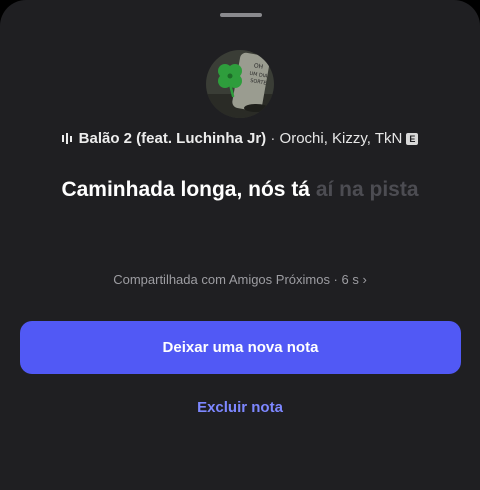 The image size is (480, 490). I want to click on lyrics-upcoming: aí na pista, so click(364, 189).